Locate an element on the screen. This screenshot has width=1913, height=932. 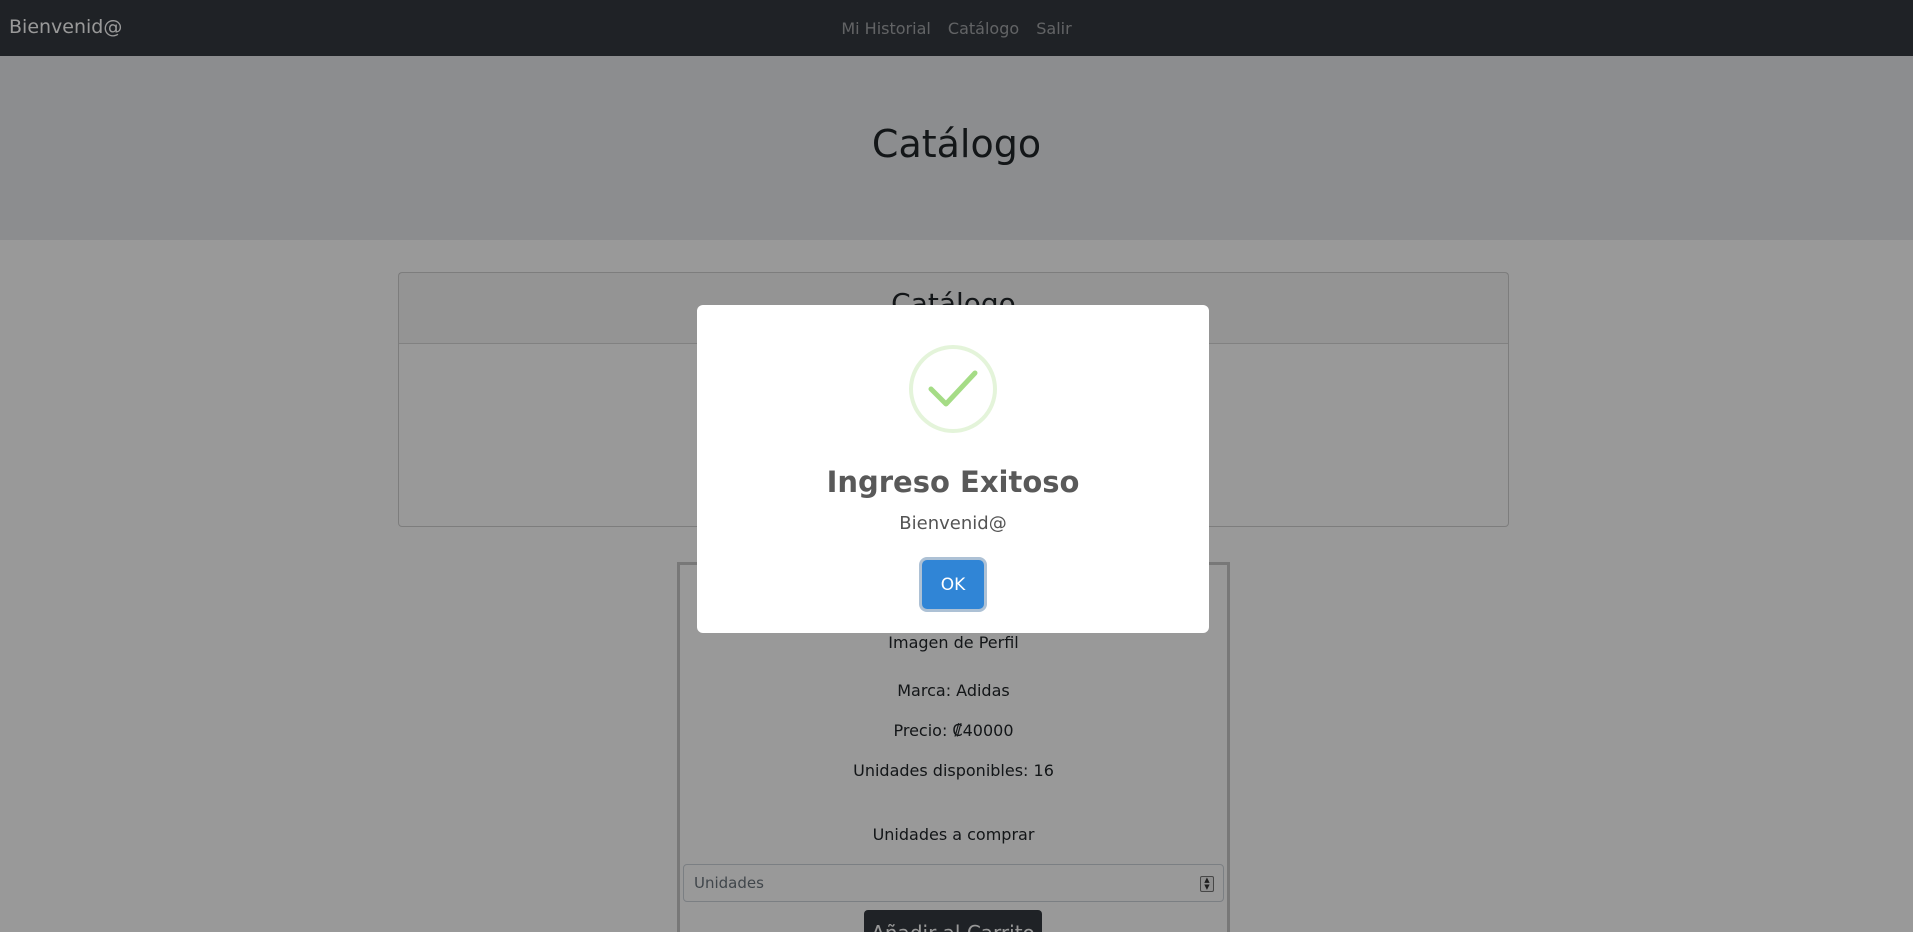
checkmark-icon is located at coordinates (953, 389).